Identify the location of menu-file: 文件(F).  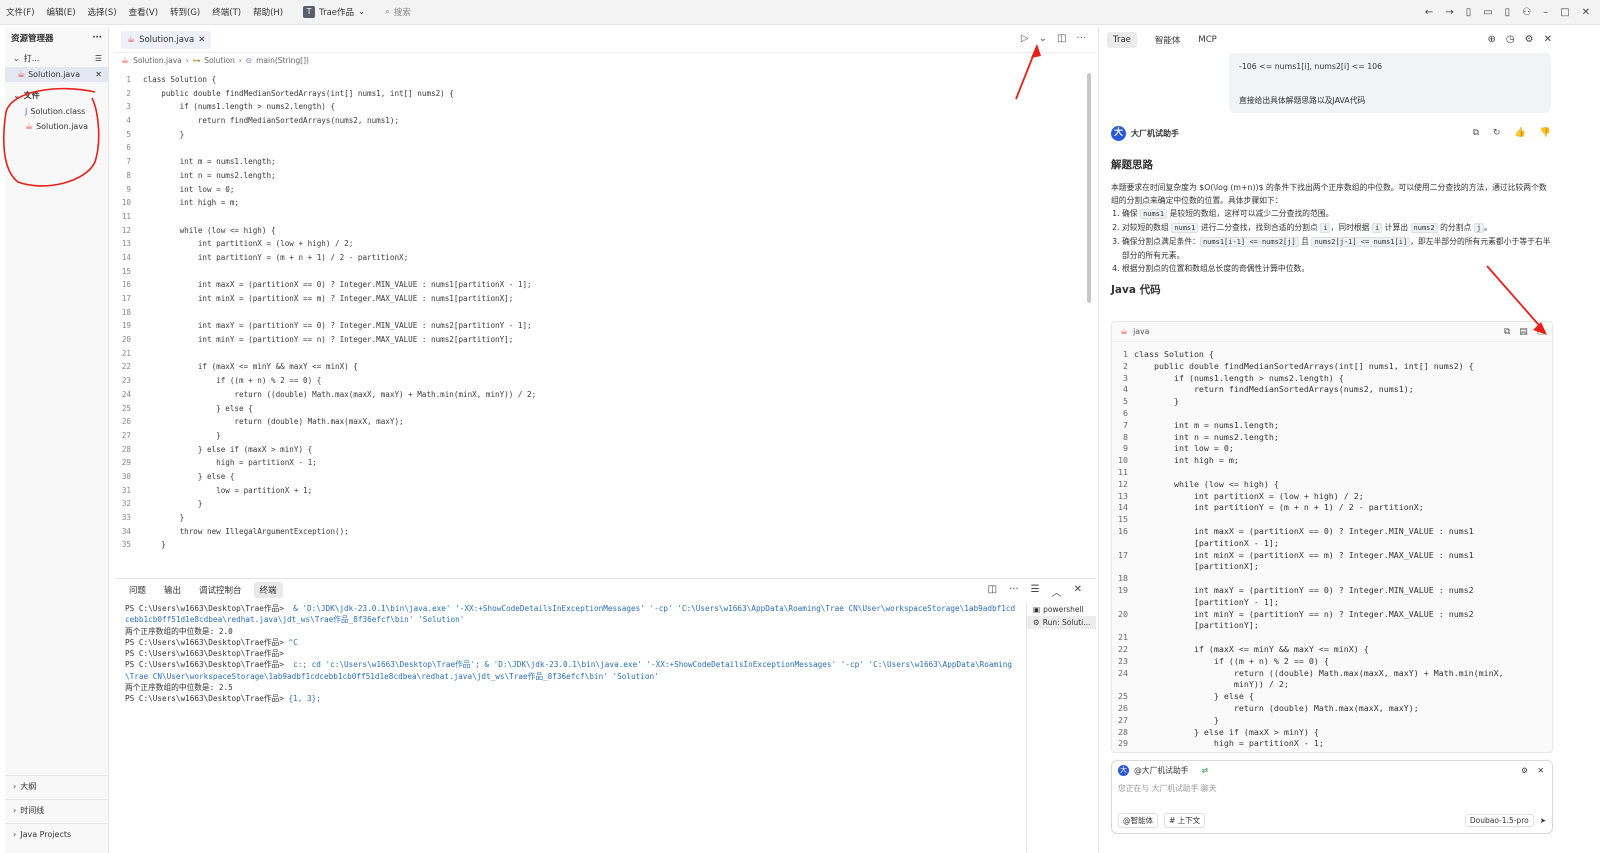
(20, 12).